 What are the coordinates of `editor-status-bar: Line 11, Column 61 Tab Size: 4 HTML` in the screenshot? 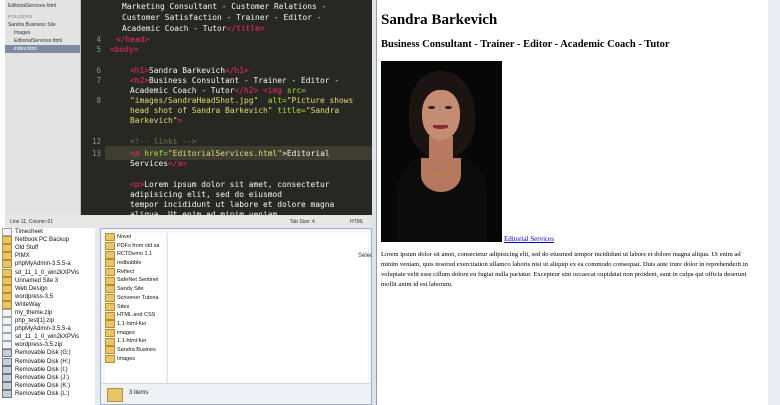 It's located at (188, 221).